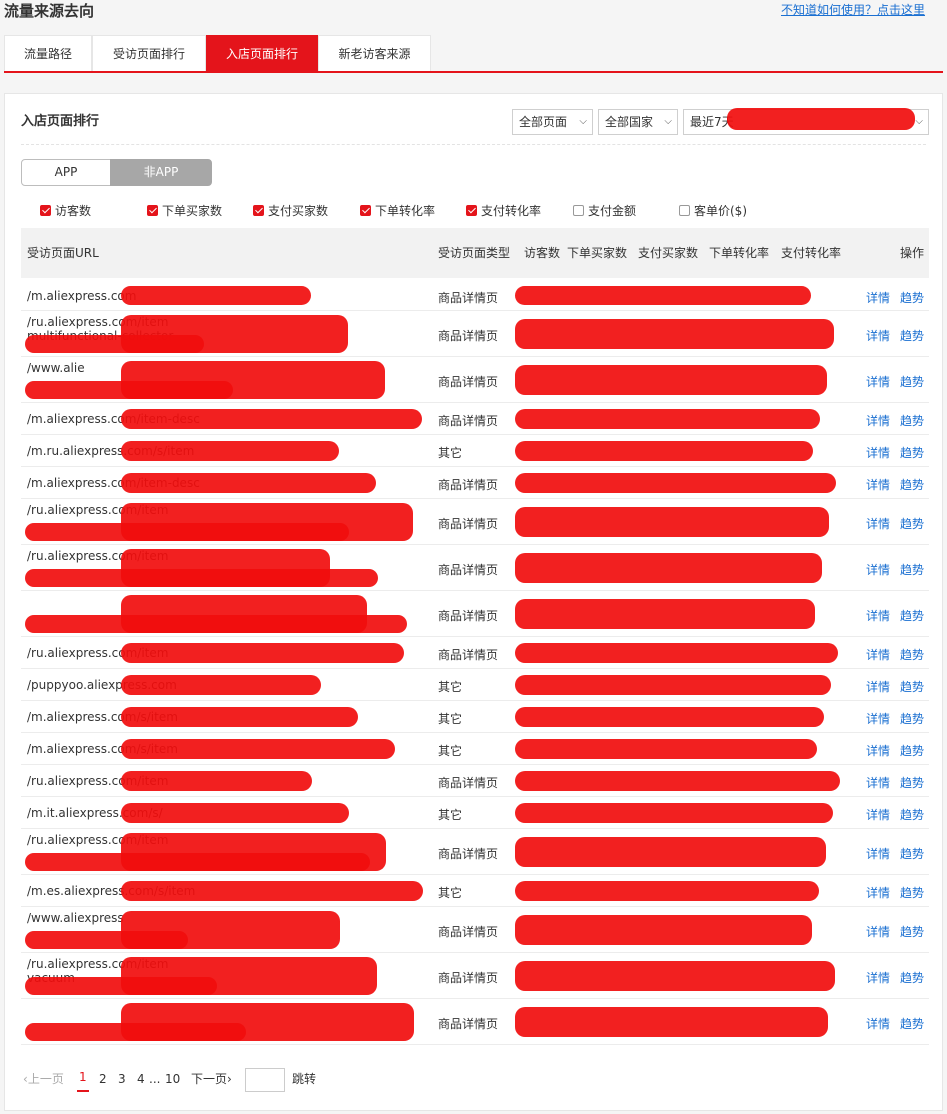  What do you see at coordinates (161, 172) in the screenshot?
I see `non-app-toggle-button: 非APP` at bounding box center [161, 172].